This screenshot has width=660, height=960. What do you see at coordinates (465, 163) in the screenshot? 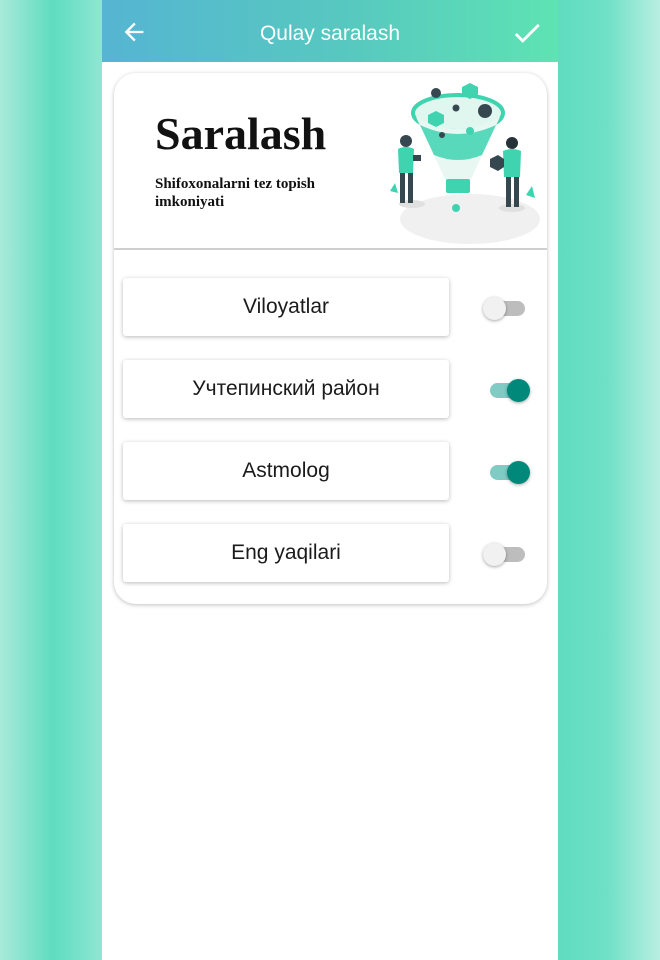
I see `funnel-filter-illustration` at bounding box center [465, 163].